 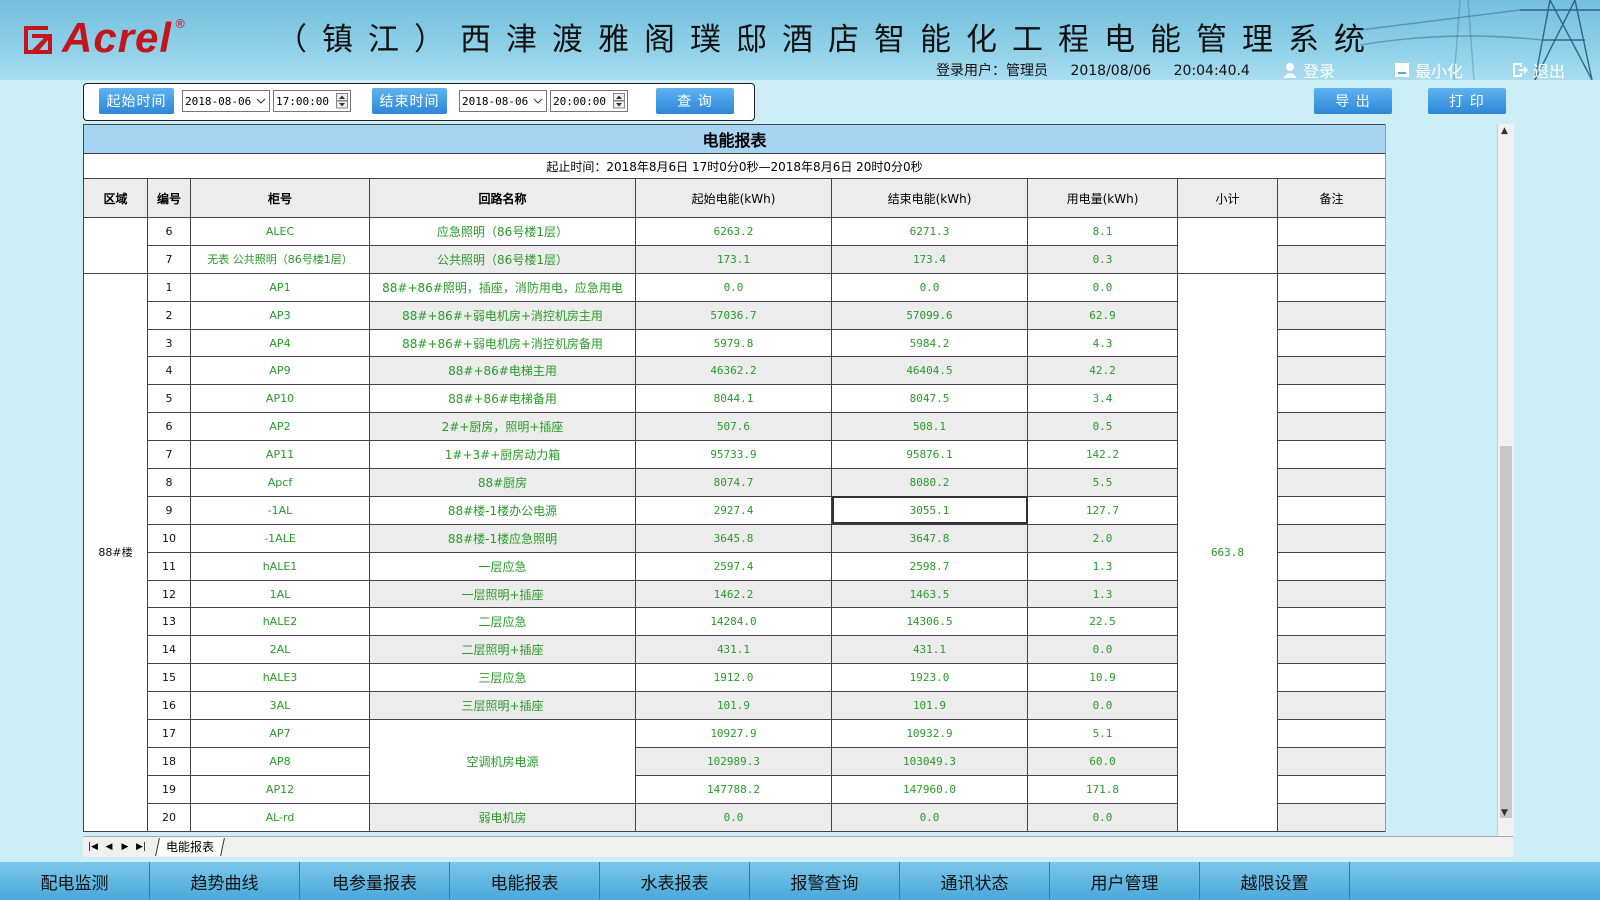 What do you see at coordinates (280, 455) in the screenshot?
I see `cabinet-cell: AP11` at bounding box center [280, 455].